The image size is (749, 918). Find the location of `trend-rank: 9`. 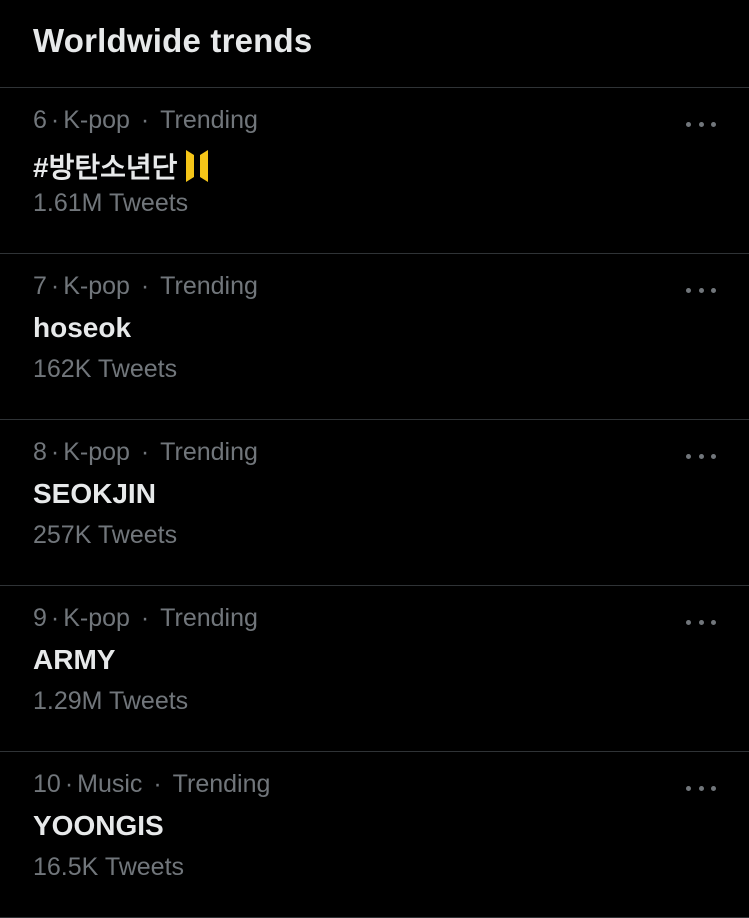

trend-rank: 9 is located at coordinates (40, 618).